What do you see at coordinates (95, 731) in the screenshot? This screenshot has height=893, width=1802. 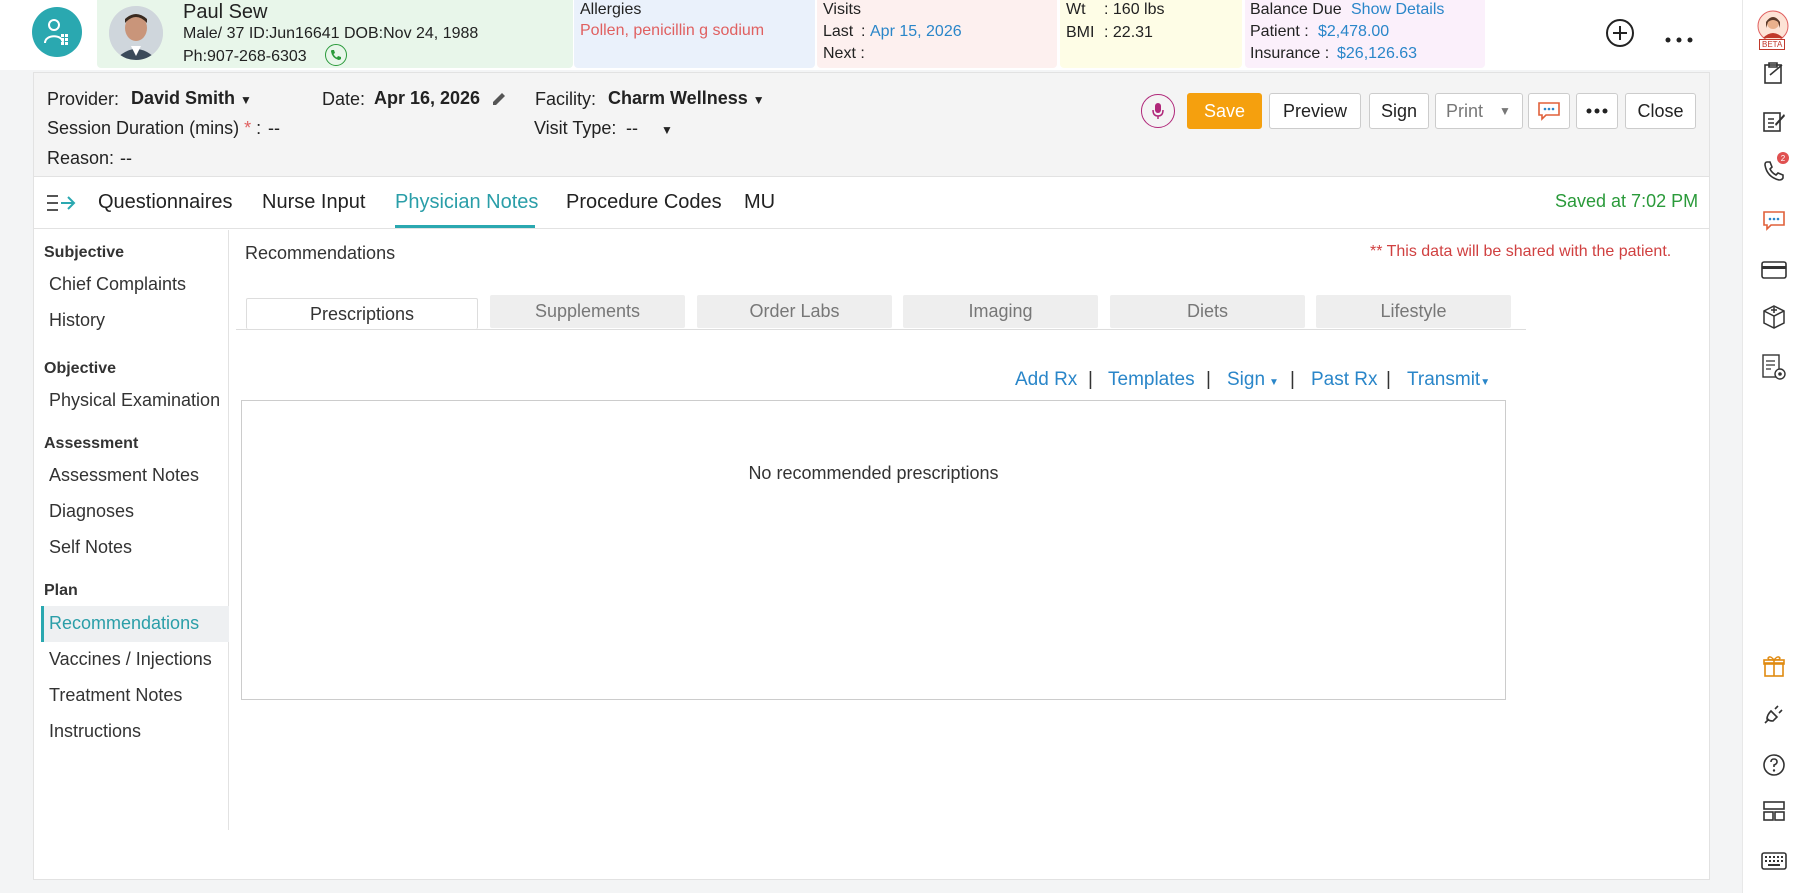 I see `sidebar-item-instructions: Instructions` at bounding box center [95, 731].